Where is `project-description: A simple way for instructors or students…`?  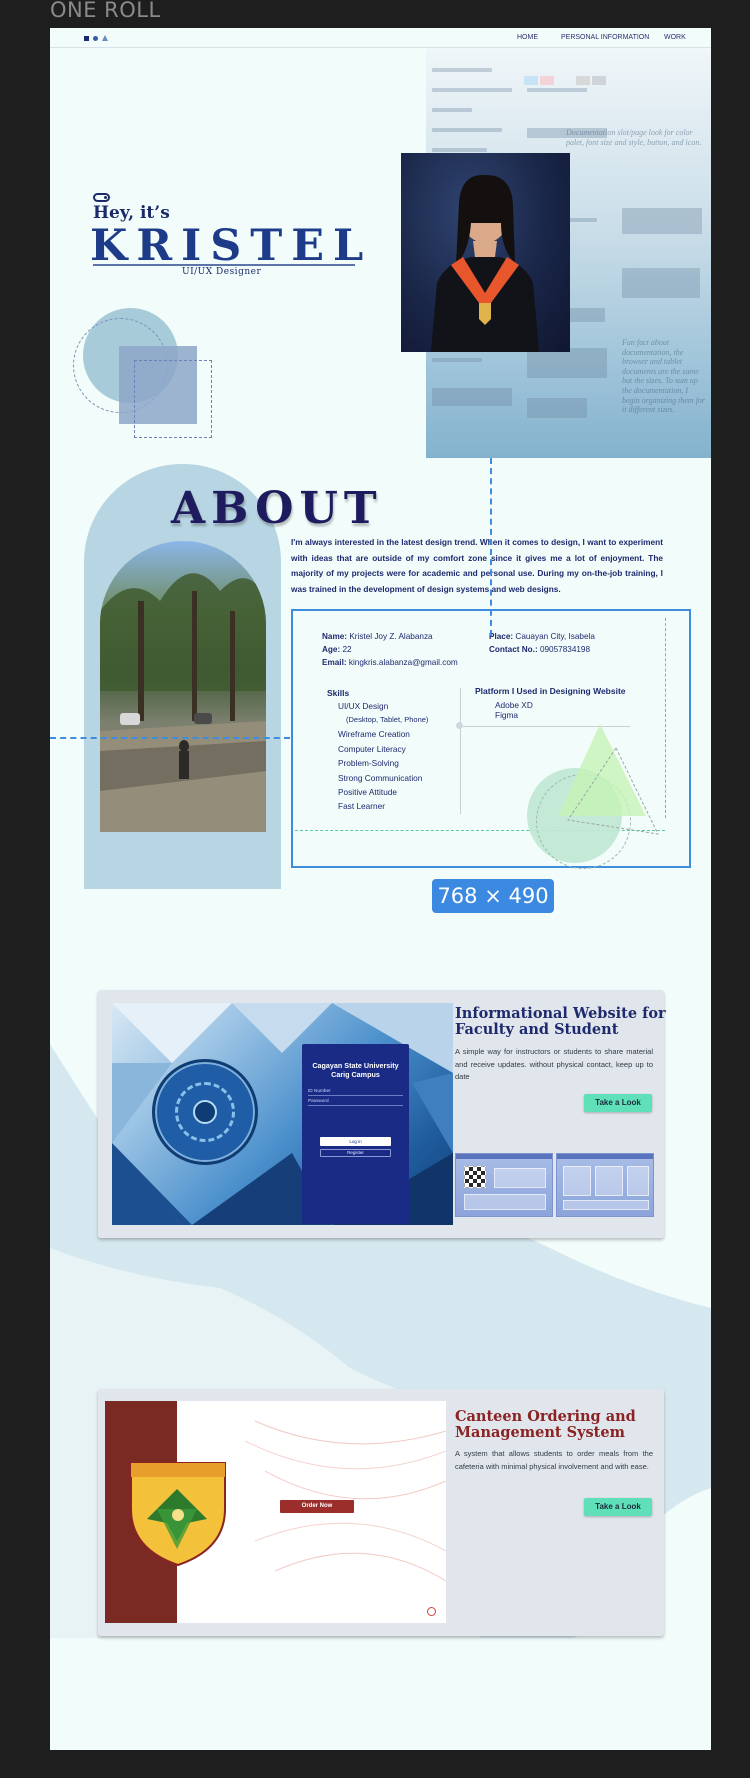
project-description: A simple way for instructors or students… is located at coordinates (554, 1064).